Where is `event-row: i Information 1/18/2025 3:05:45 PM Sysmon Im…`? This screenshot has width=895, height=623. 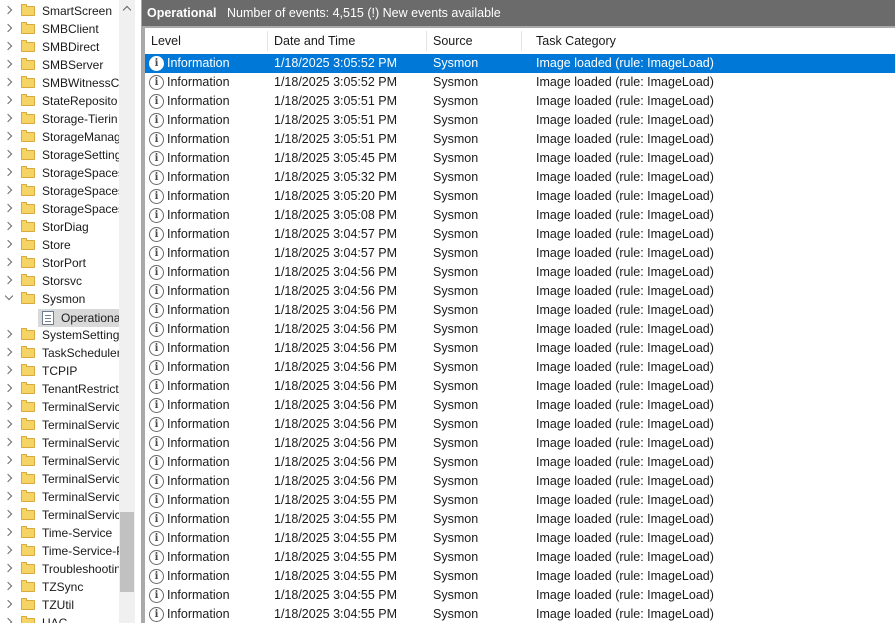 event-row: i Information 1/18/2025 3:05:45 PM Sysmon Im… is located at coordinates (520, 158).